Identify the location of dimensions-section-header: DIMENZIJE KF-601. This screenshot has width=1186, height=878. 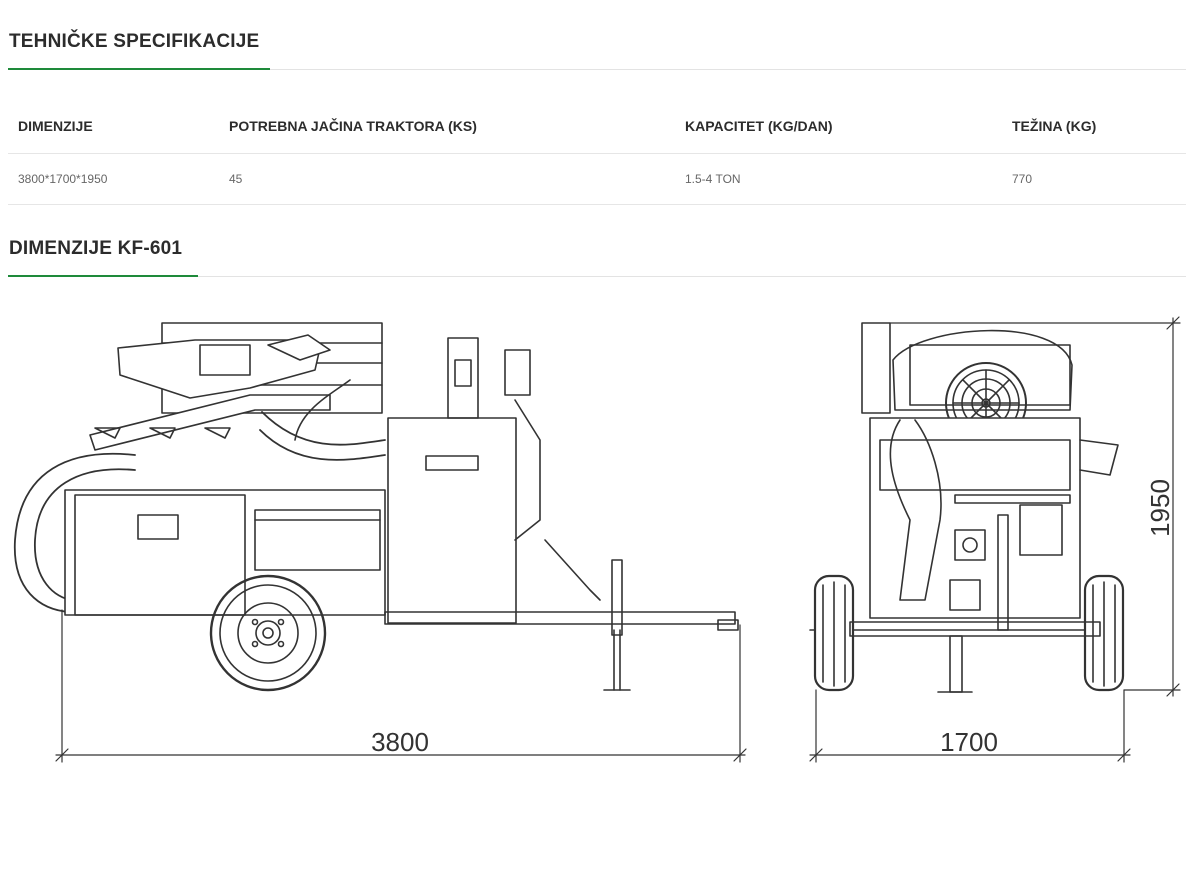
(597, 257).